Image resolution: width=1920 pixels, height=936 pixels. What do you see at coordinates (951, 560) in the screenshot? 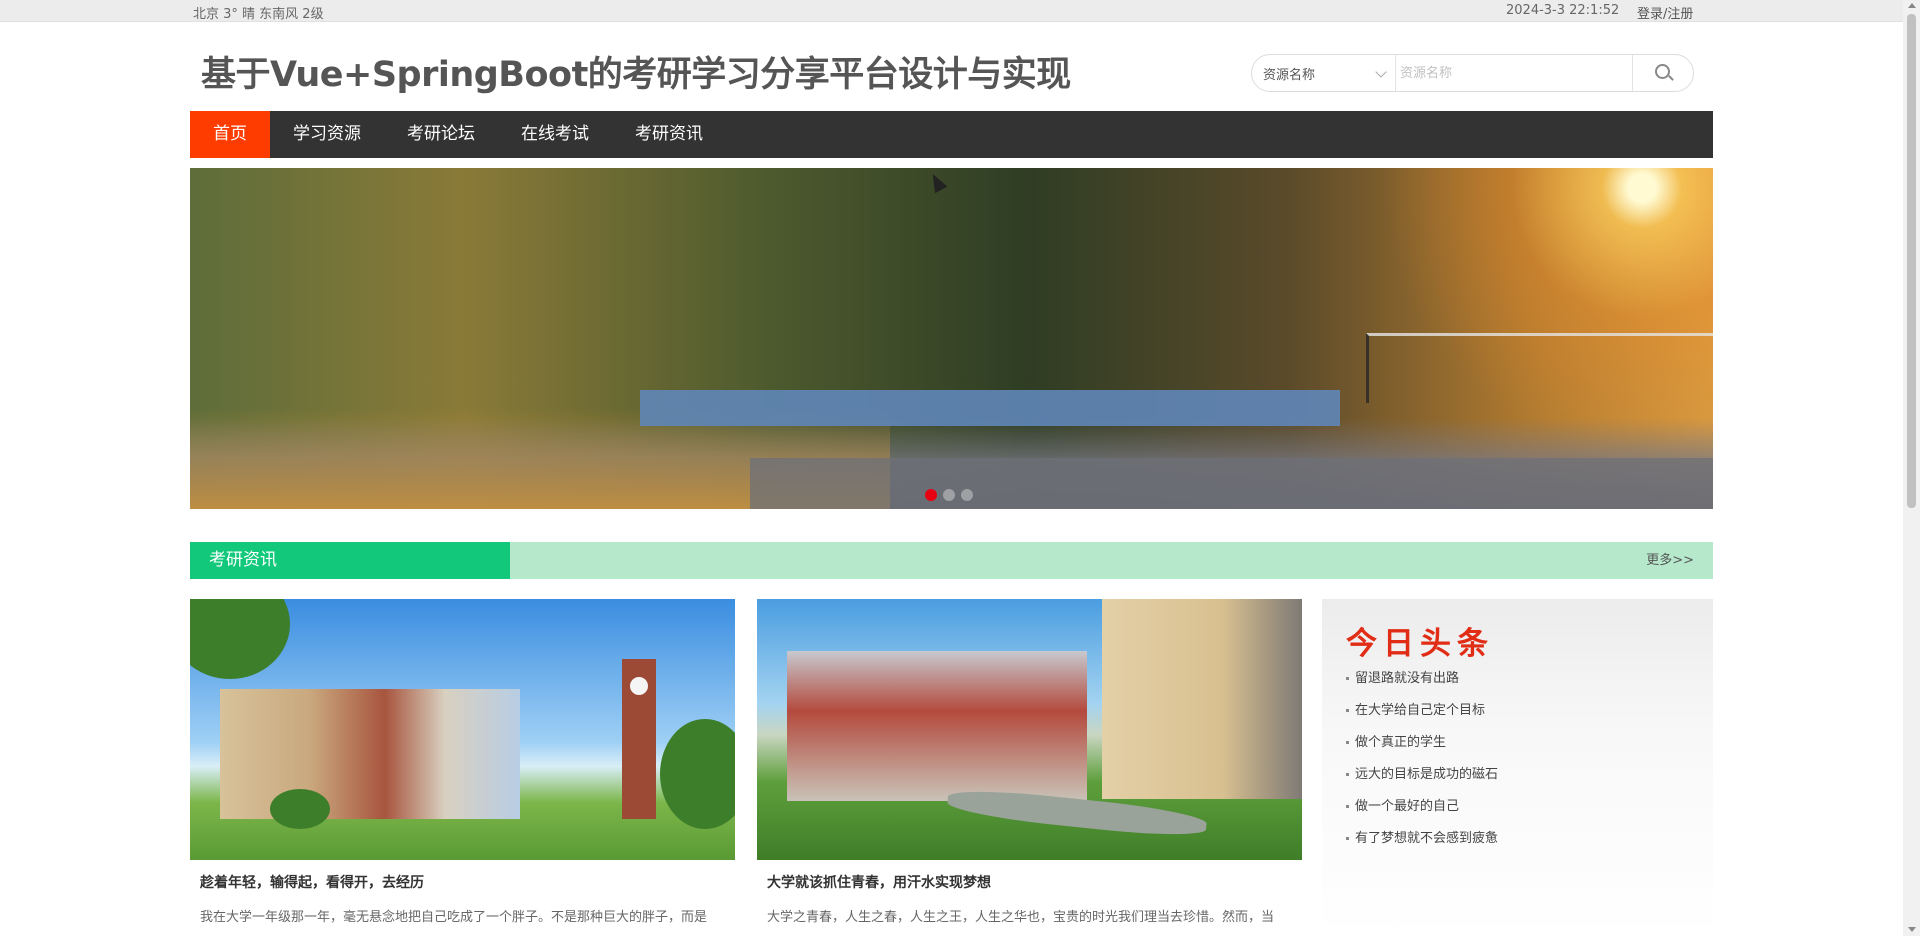
I see `news-section-bar: 考研资讯 更多>>` at bounding box center [951, 560].